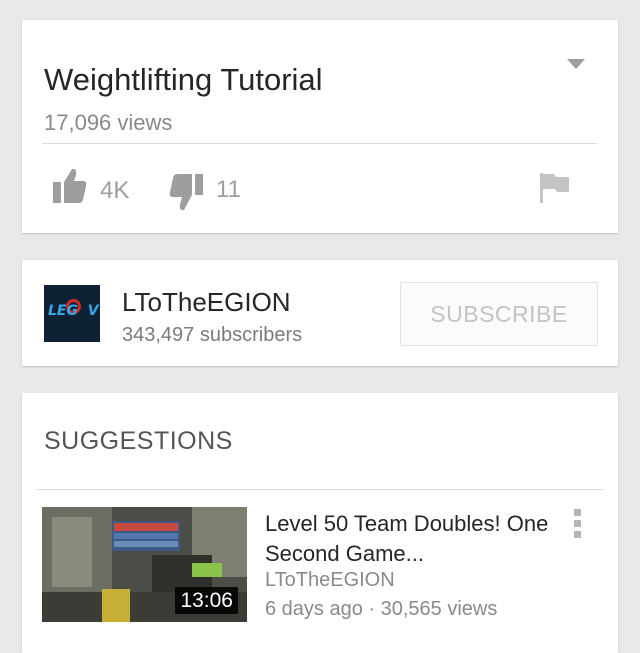 The image size is (640, 653). What do you see at coordinates (213, 194) in the screenshot?
I see `dislike-button: 11` at bounding box center [213, 194].